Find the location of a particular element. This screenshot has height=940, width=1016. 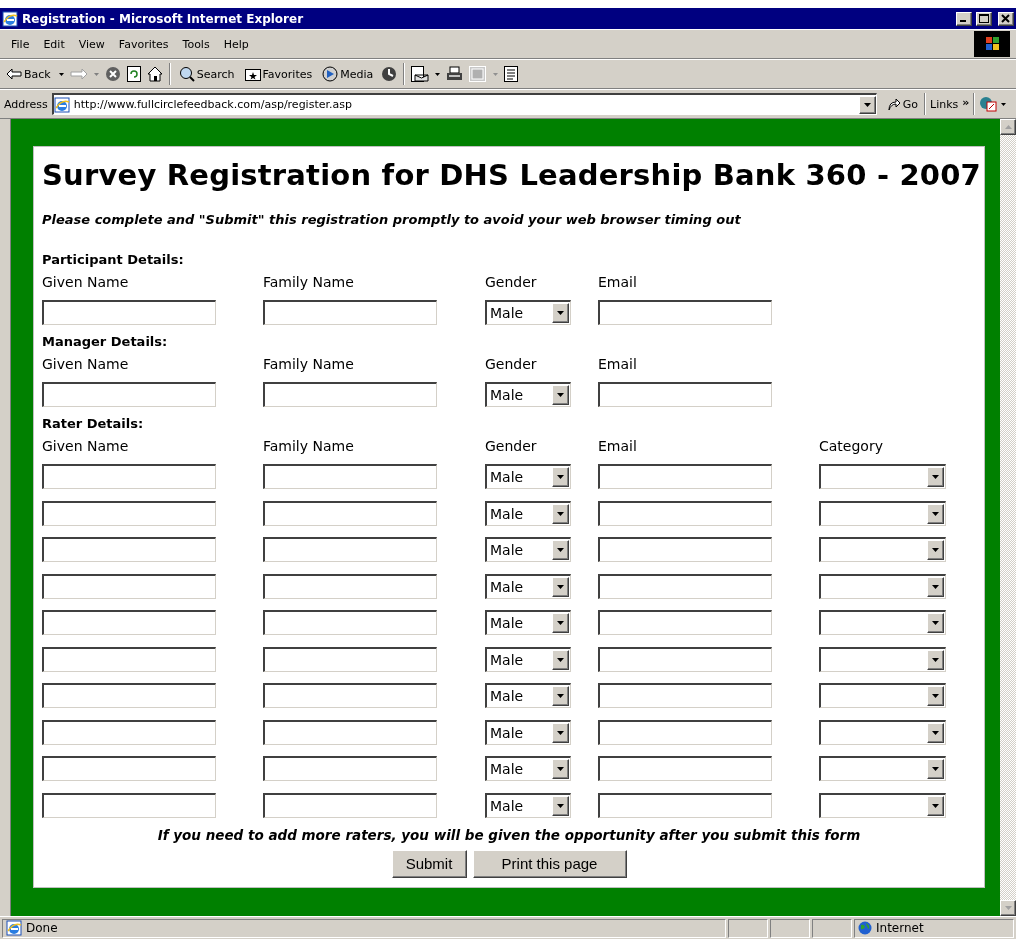

maximize-button is located at coordinates (984, 18).